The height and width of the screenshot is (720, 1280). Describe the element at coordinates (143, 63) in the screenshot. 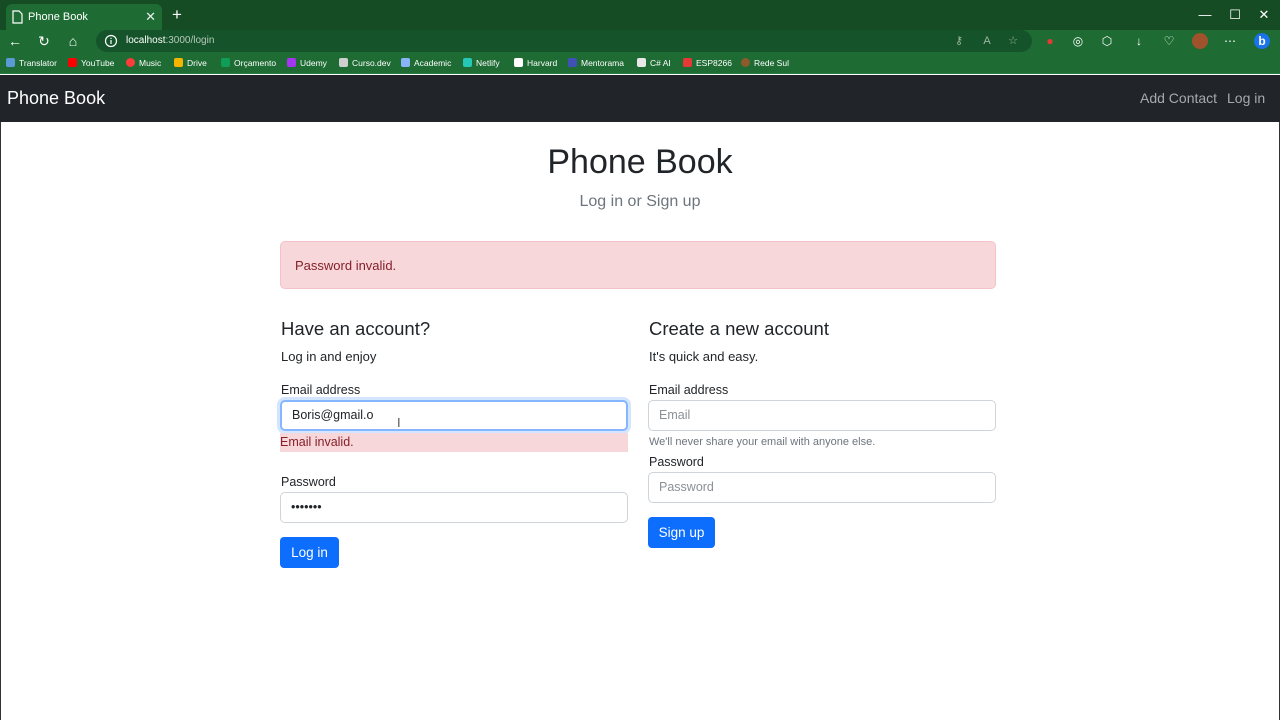

I see `bookmark-music: Music` at that location.